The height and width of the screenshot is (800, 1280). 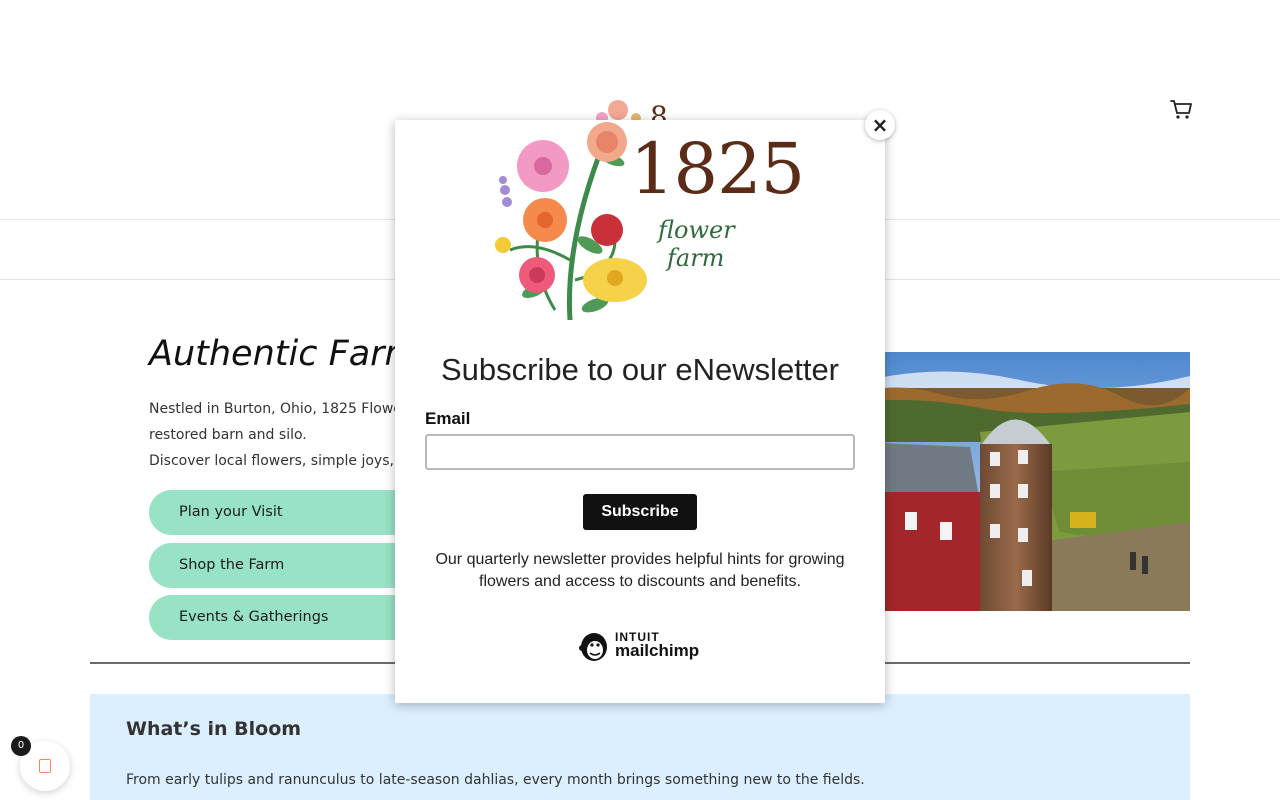 I want to click on hero-line: Nestled in Burton, Ohio, 1825 Flower, so click(x=278, y=409).